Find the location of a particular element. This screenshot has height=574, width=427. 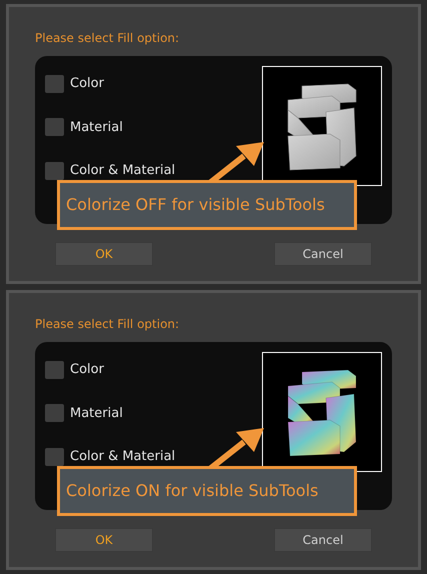

callout-text: Colorize ON for visible SubTools is located at coordinates (207, 491).